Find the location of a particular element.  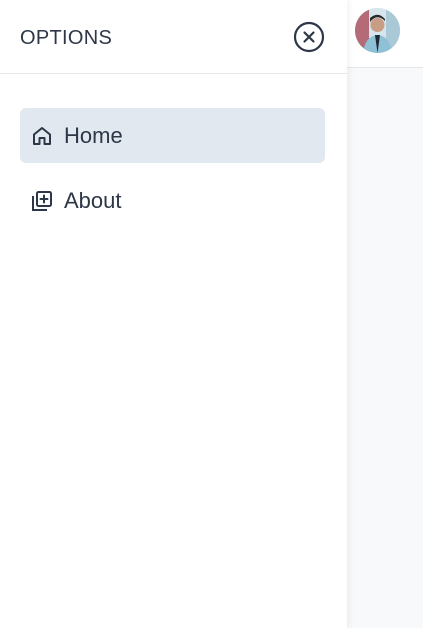

nav-item-about: About is located at coordinates (172, 200).